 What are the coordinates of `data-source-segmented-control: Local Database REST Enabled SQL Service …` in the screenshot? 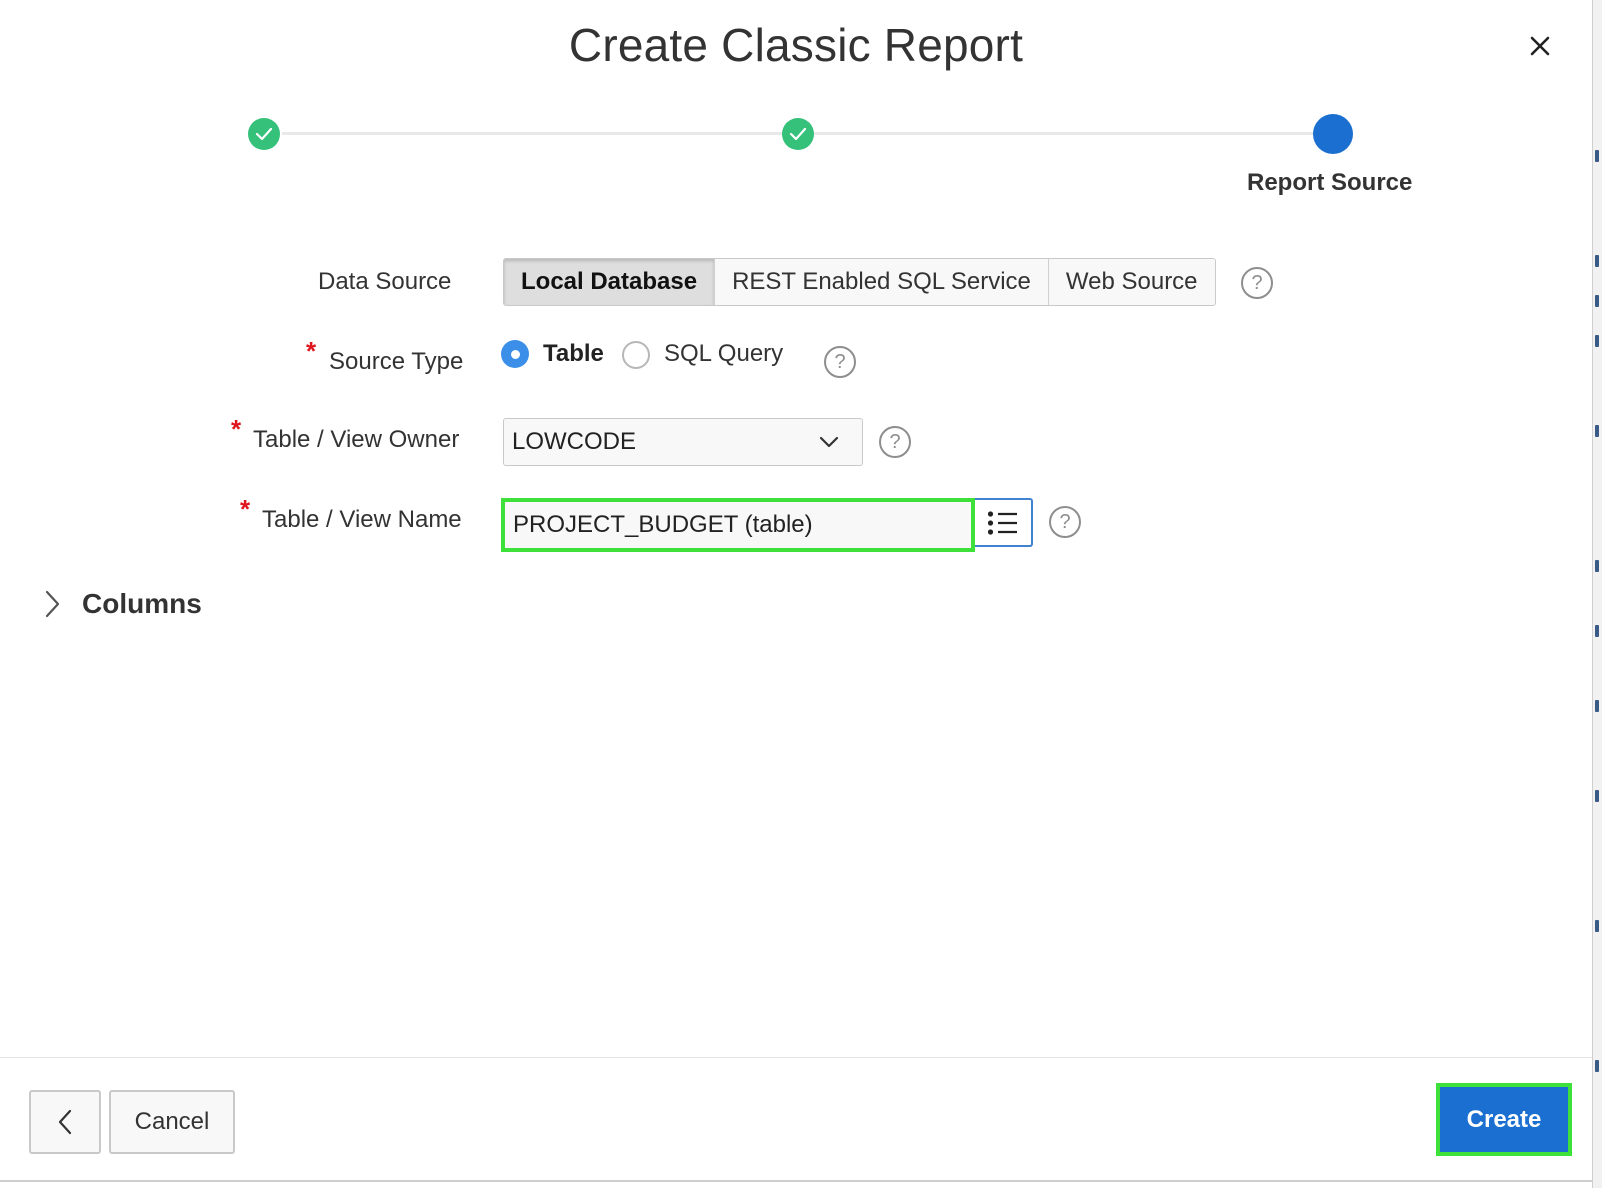 It's located at (859, 282).